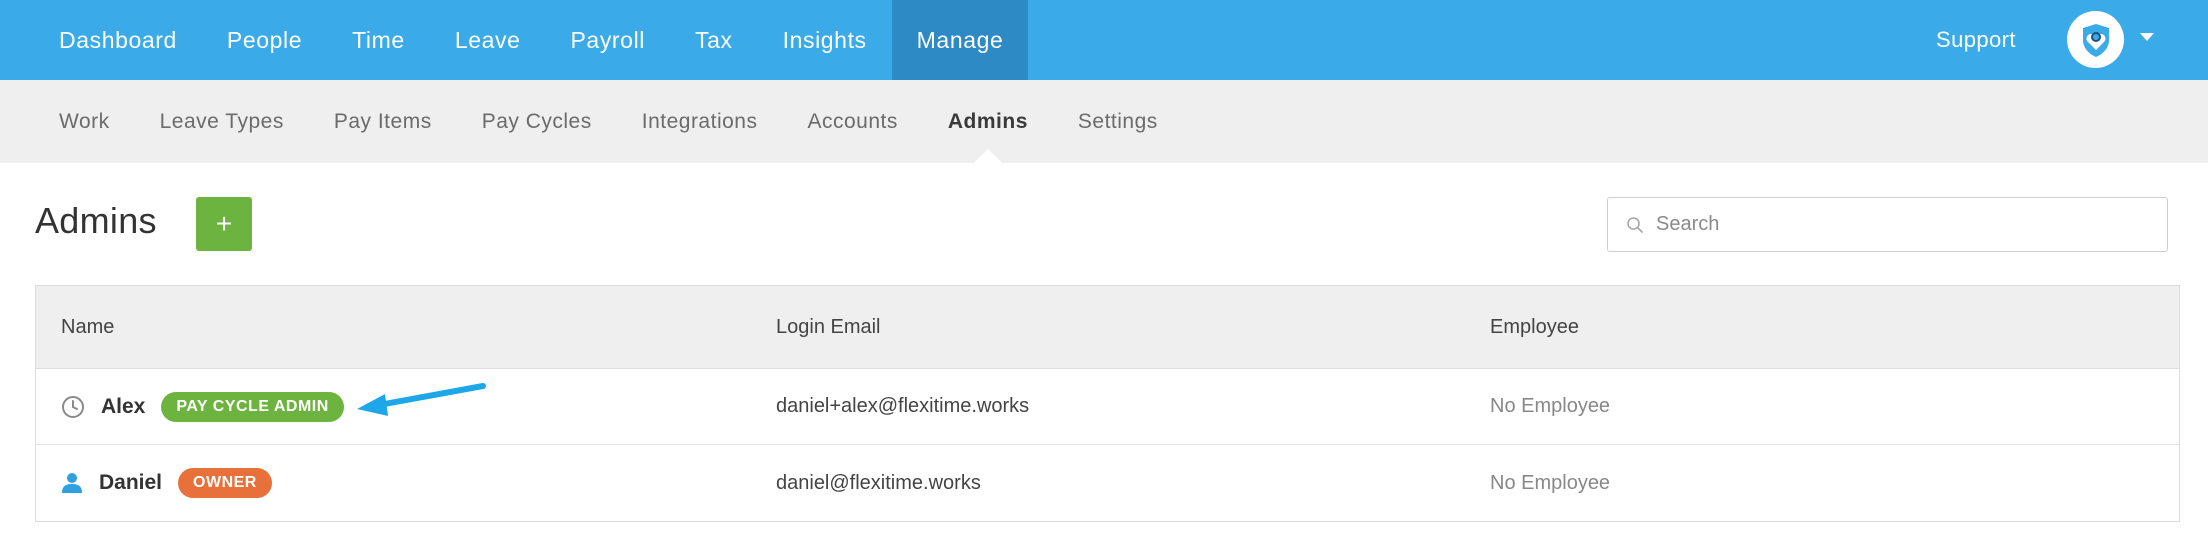 The height and width of the screenshot is (560, 2208). What do you see at coordinates (1896, 224) in the screenshot?
I see `search-input` at bounding box center [1896, 224].